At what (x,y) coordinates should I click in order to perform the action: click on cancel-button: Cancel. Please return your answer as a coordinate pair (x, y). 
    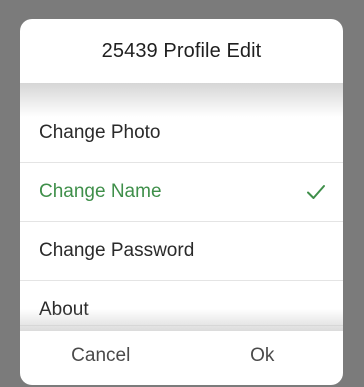
    Looking at the image, I should click on (101, 355).